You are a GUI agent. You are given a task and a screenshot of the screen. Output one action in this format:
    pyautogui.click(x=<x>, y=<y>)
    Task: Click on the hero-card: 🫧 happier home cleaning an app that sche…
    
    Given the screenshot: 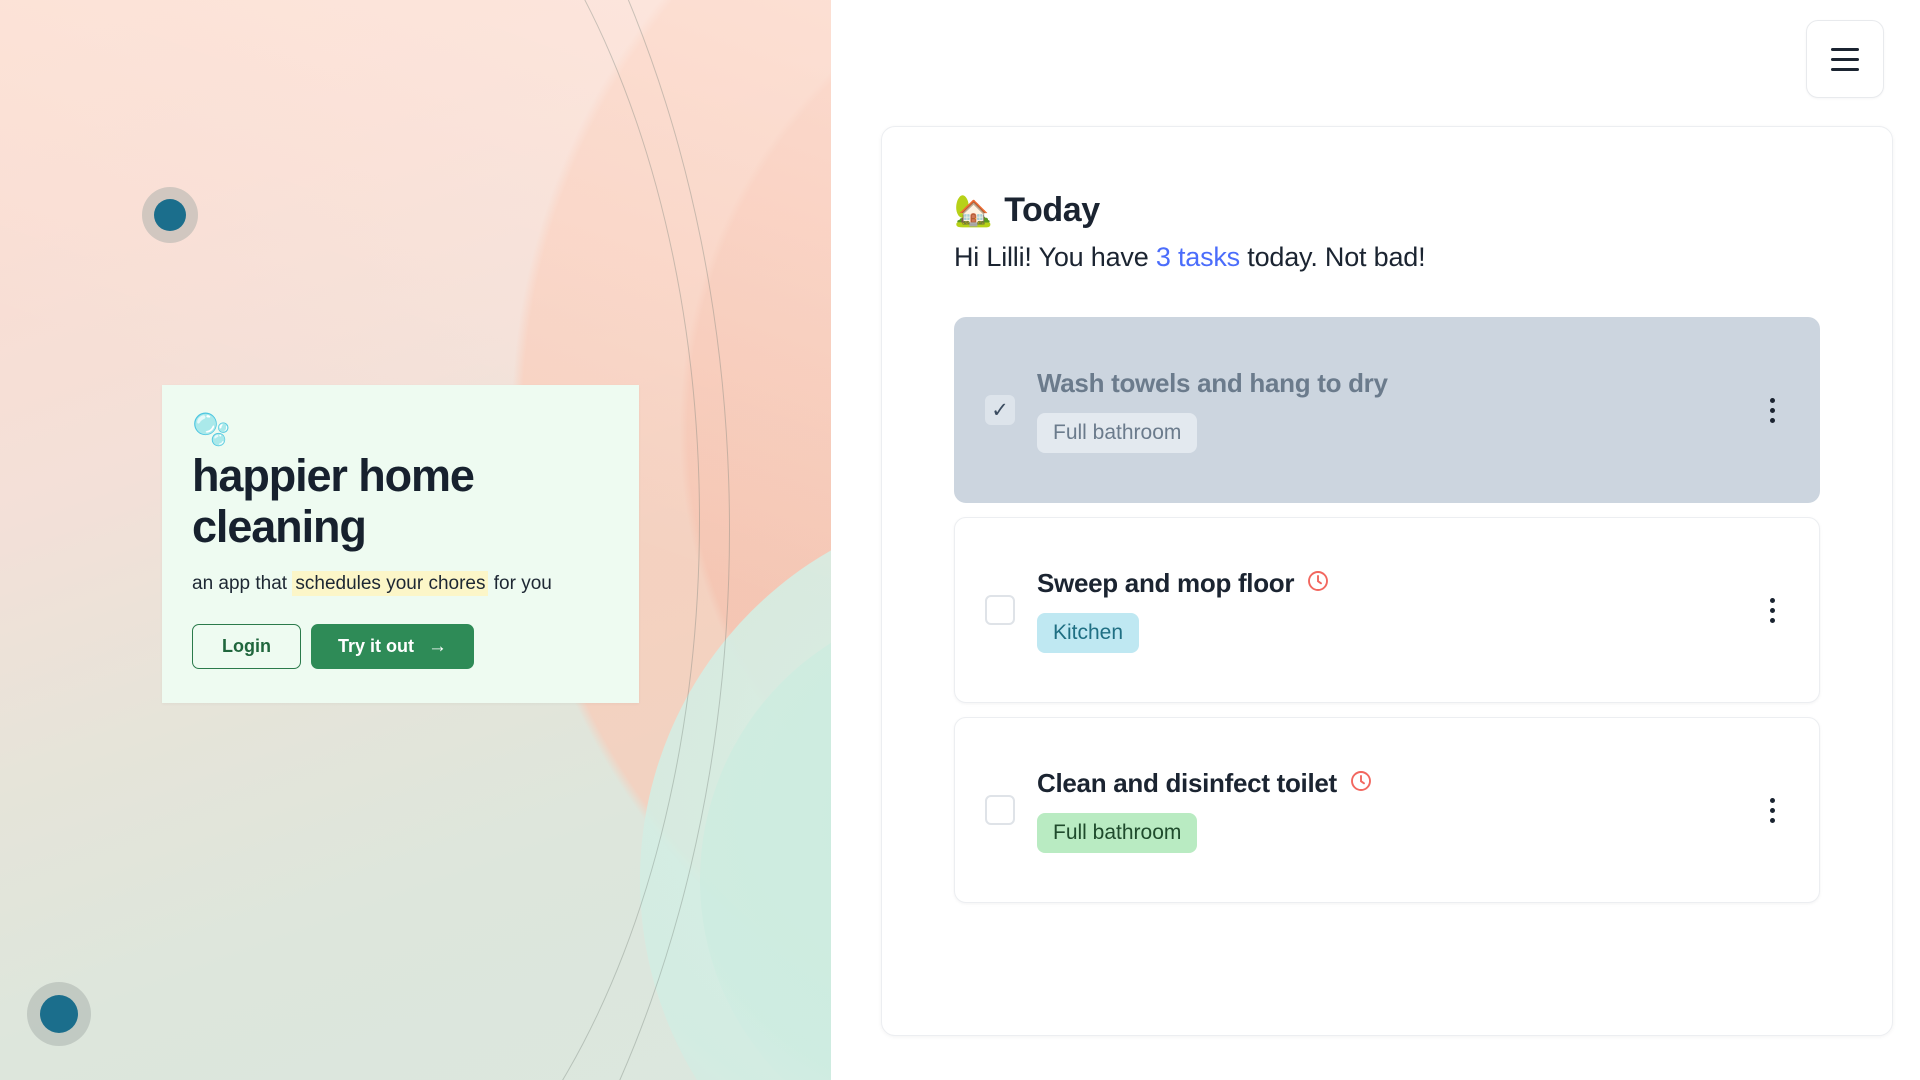 What is the action you would take?
    pyautogui.click(x=400, y=544)
    